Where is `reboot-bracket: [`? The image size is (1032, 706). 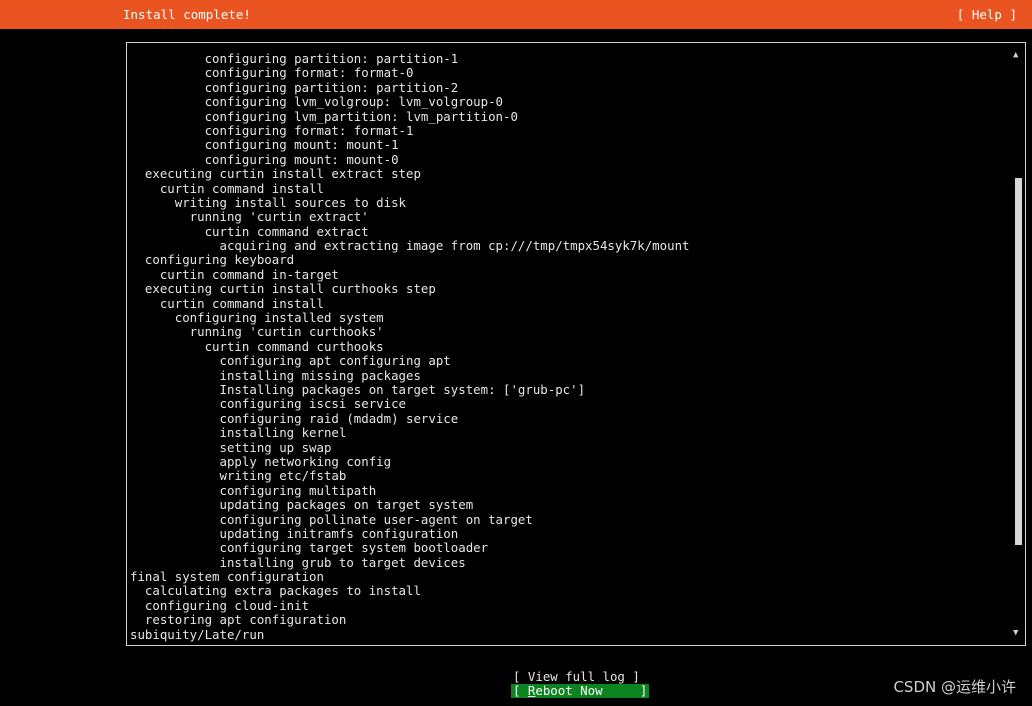 reboot-bracket: [ is located at coordinates (520, 690).